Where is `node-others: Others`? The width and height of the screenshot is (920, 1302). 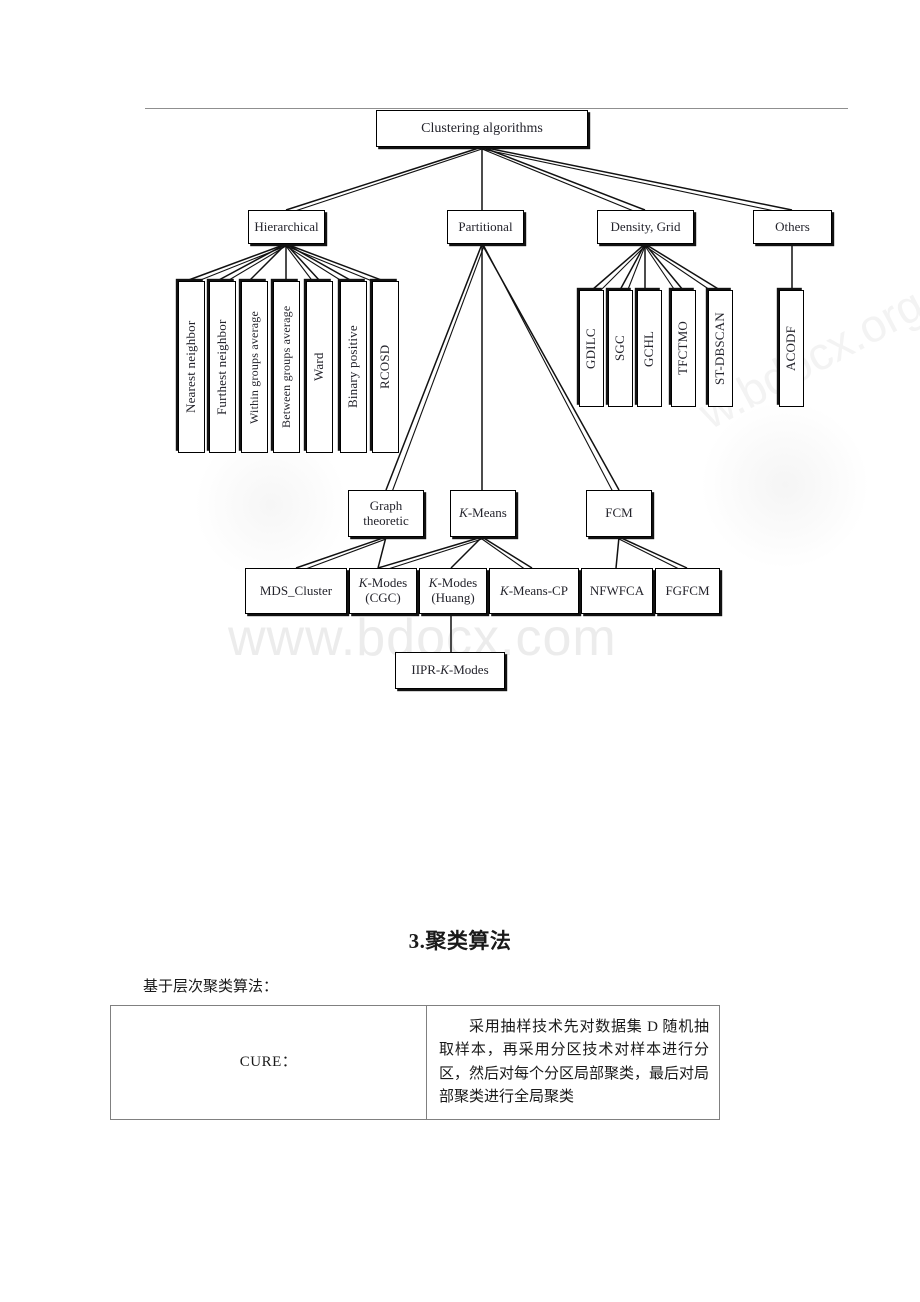 node-others: Others is located at coordinates (792, 227).